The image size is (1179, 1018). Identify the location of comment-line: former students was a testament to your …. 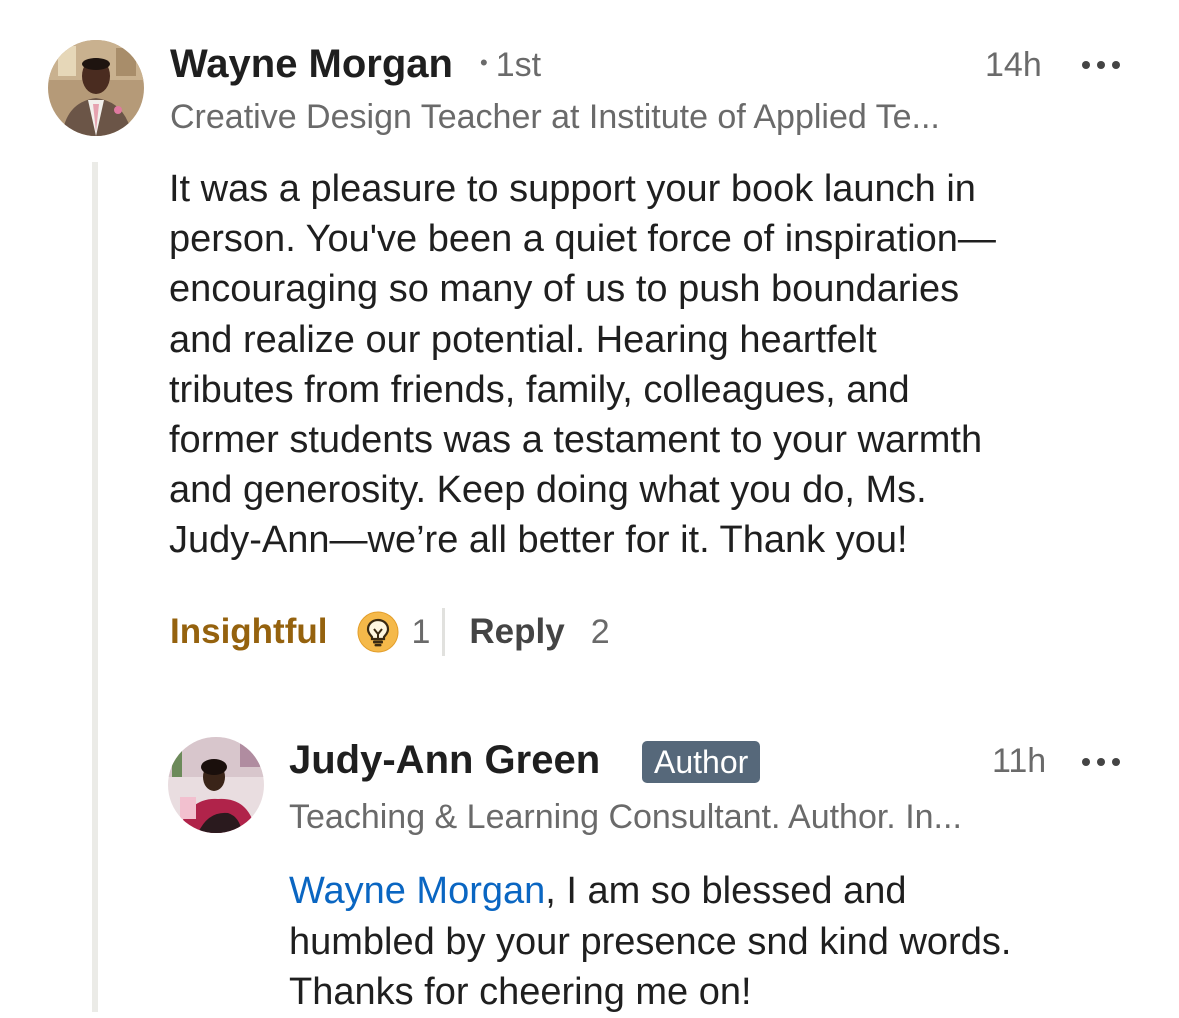
(576, 440).